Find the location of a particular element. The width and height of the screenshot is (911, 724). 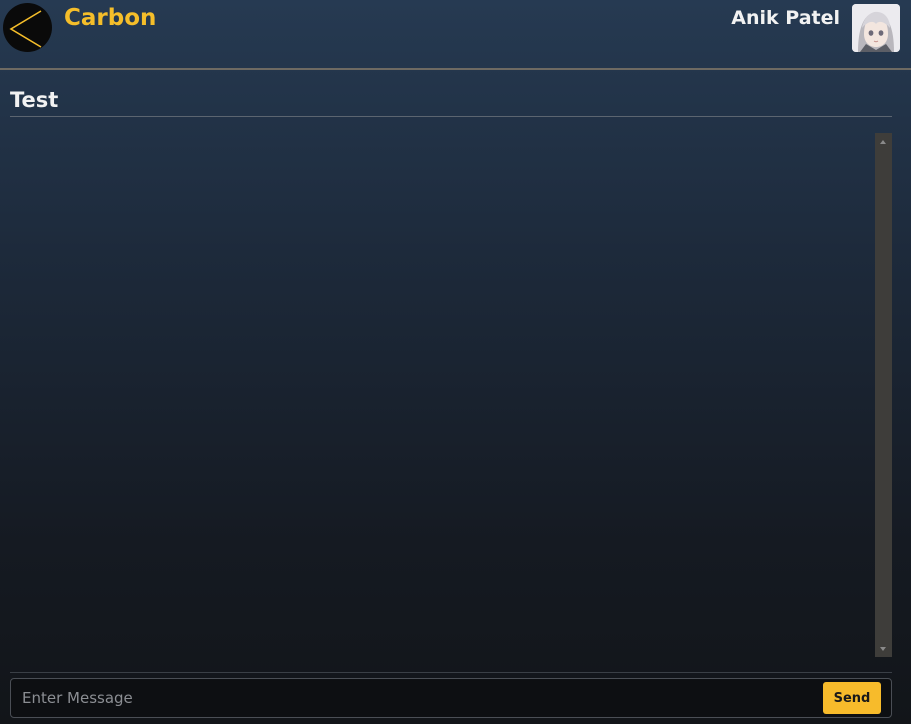

chevron-left-icon is located at coordinates (25, 29).